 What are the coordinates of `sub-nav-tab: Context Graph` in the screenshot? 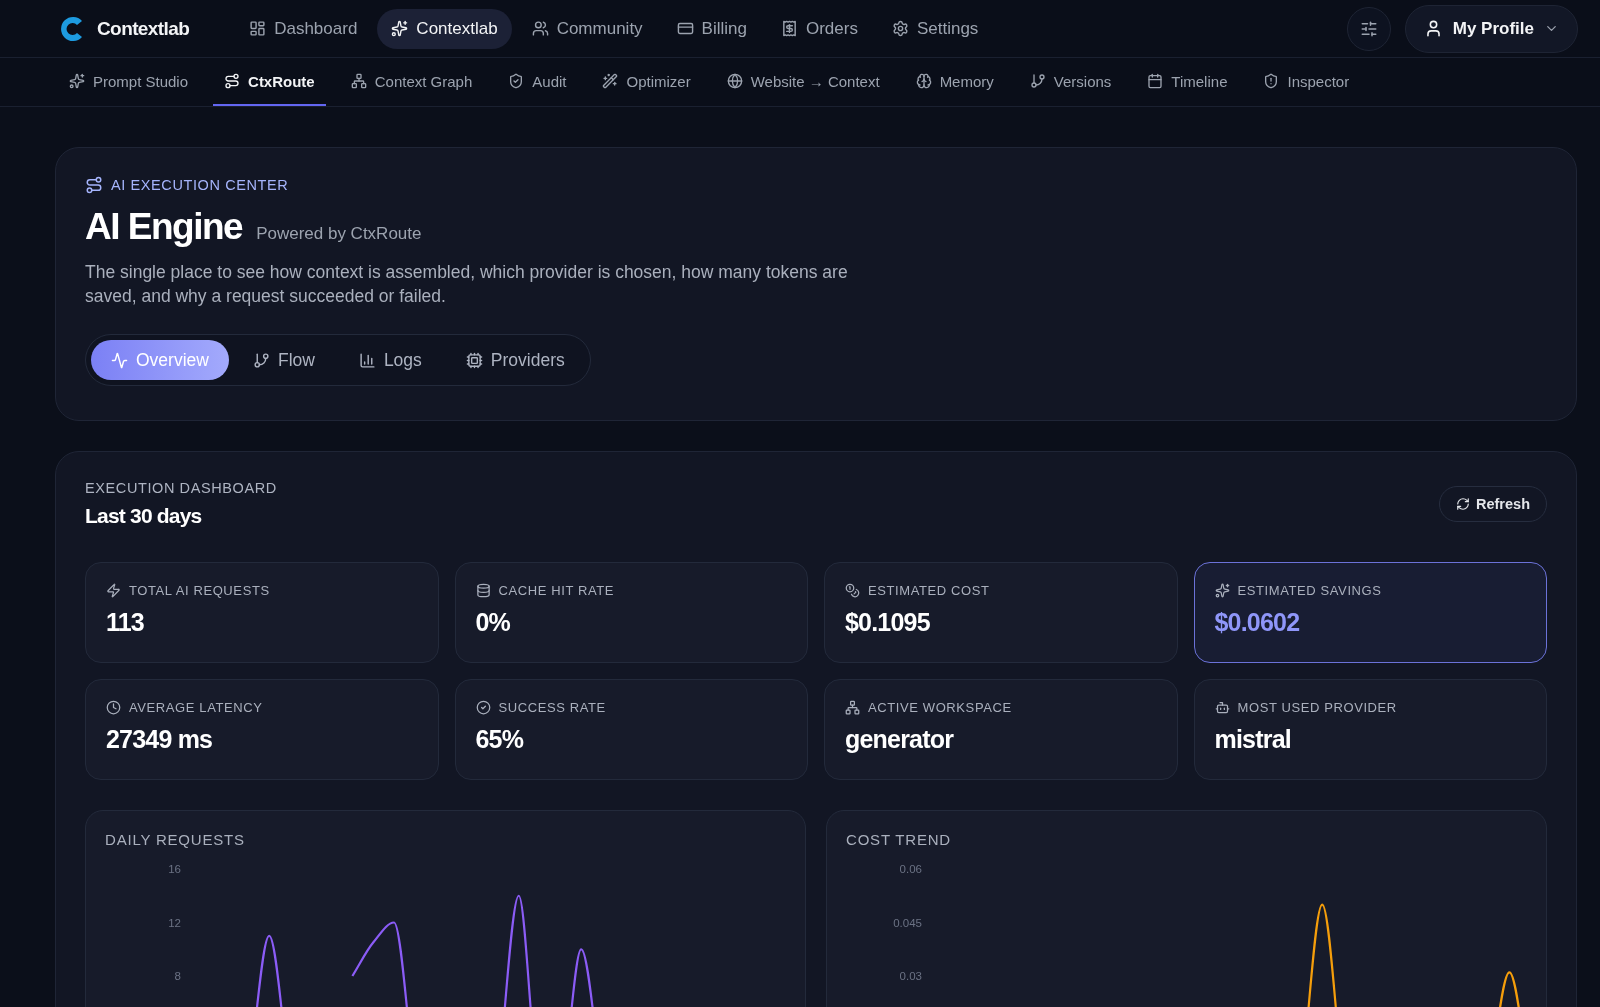 It's located at (411, 82).